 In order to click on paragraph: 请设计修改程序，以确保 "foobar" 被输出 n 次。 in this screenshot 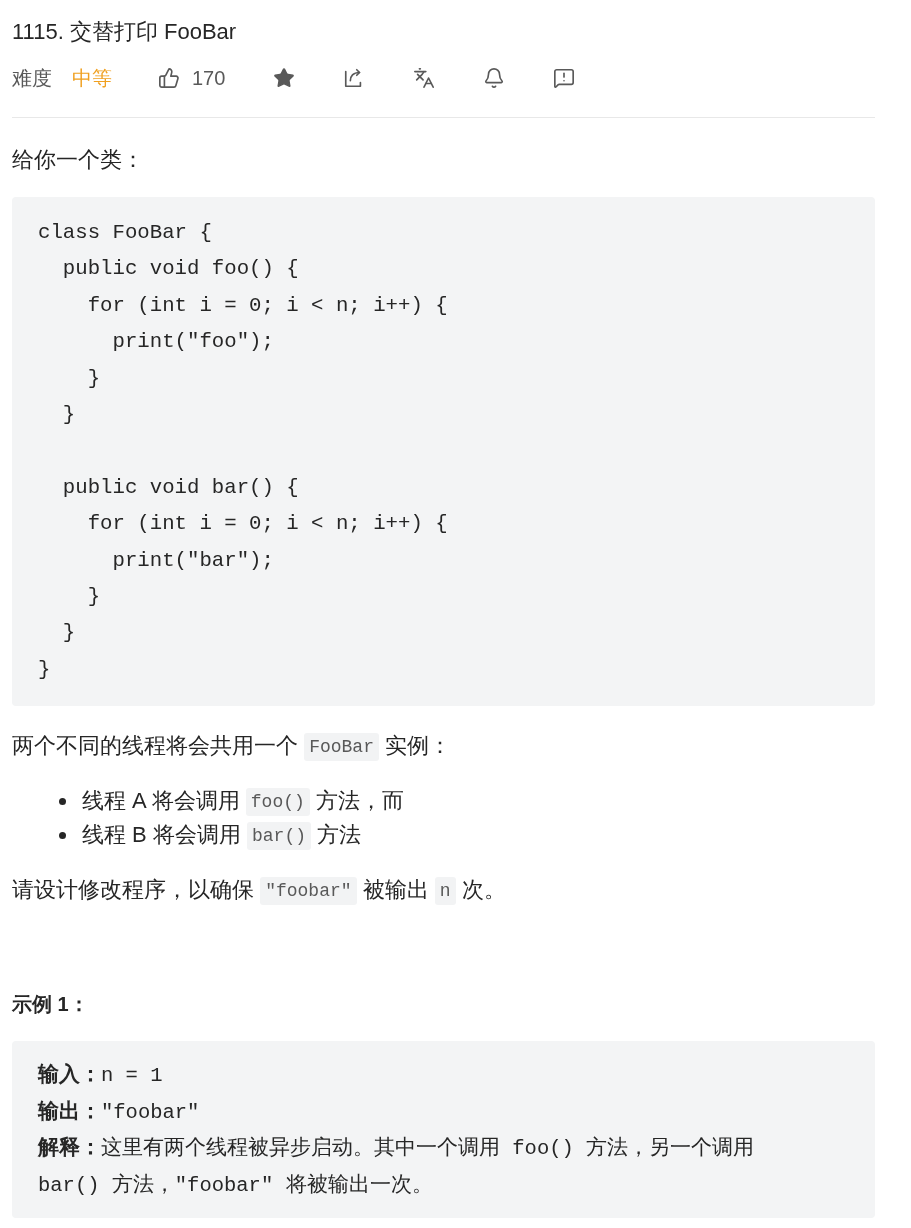, I will do `click(443, 890)`.